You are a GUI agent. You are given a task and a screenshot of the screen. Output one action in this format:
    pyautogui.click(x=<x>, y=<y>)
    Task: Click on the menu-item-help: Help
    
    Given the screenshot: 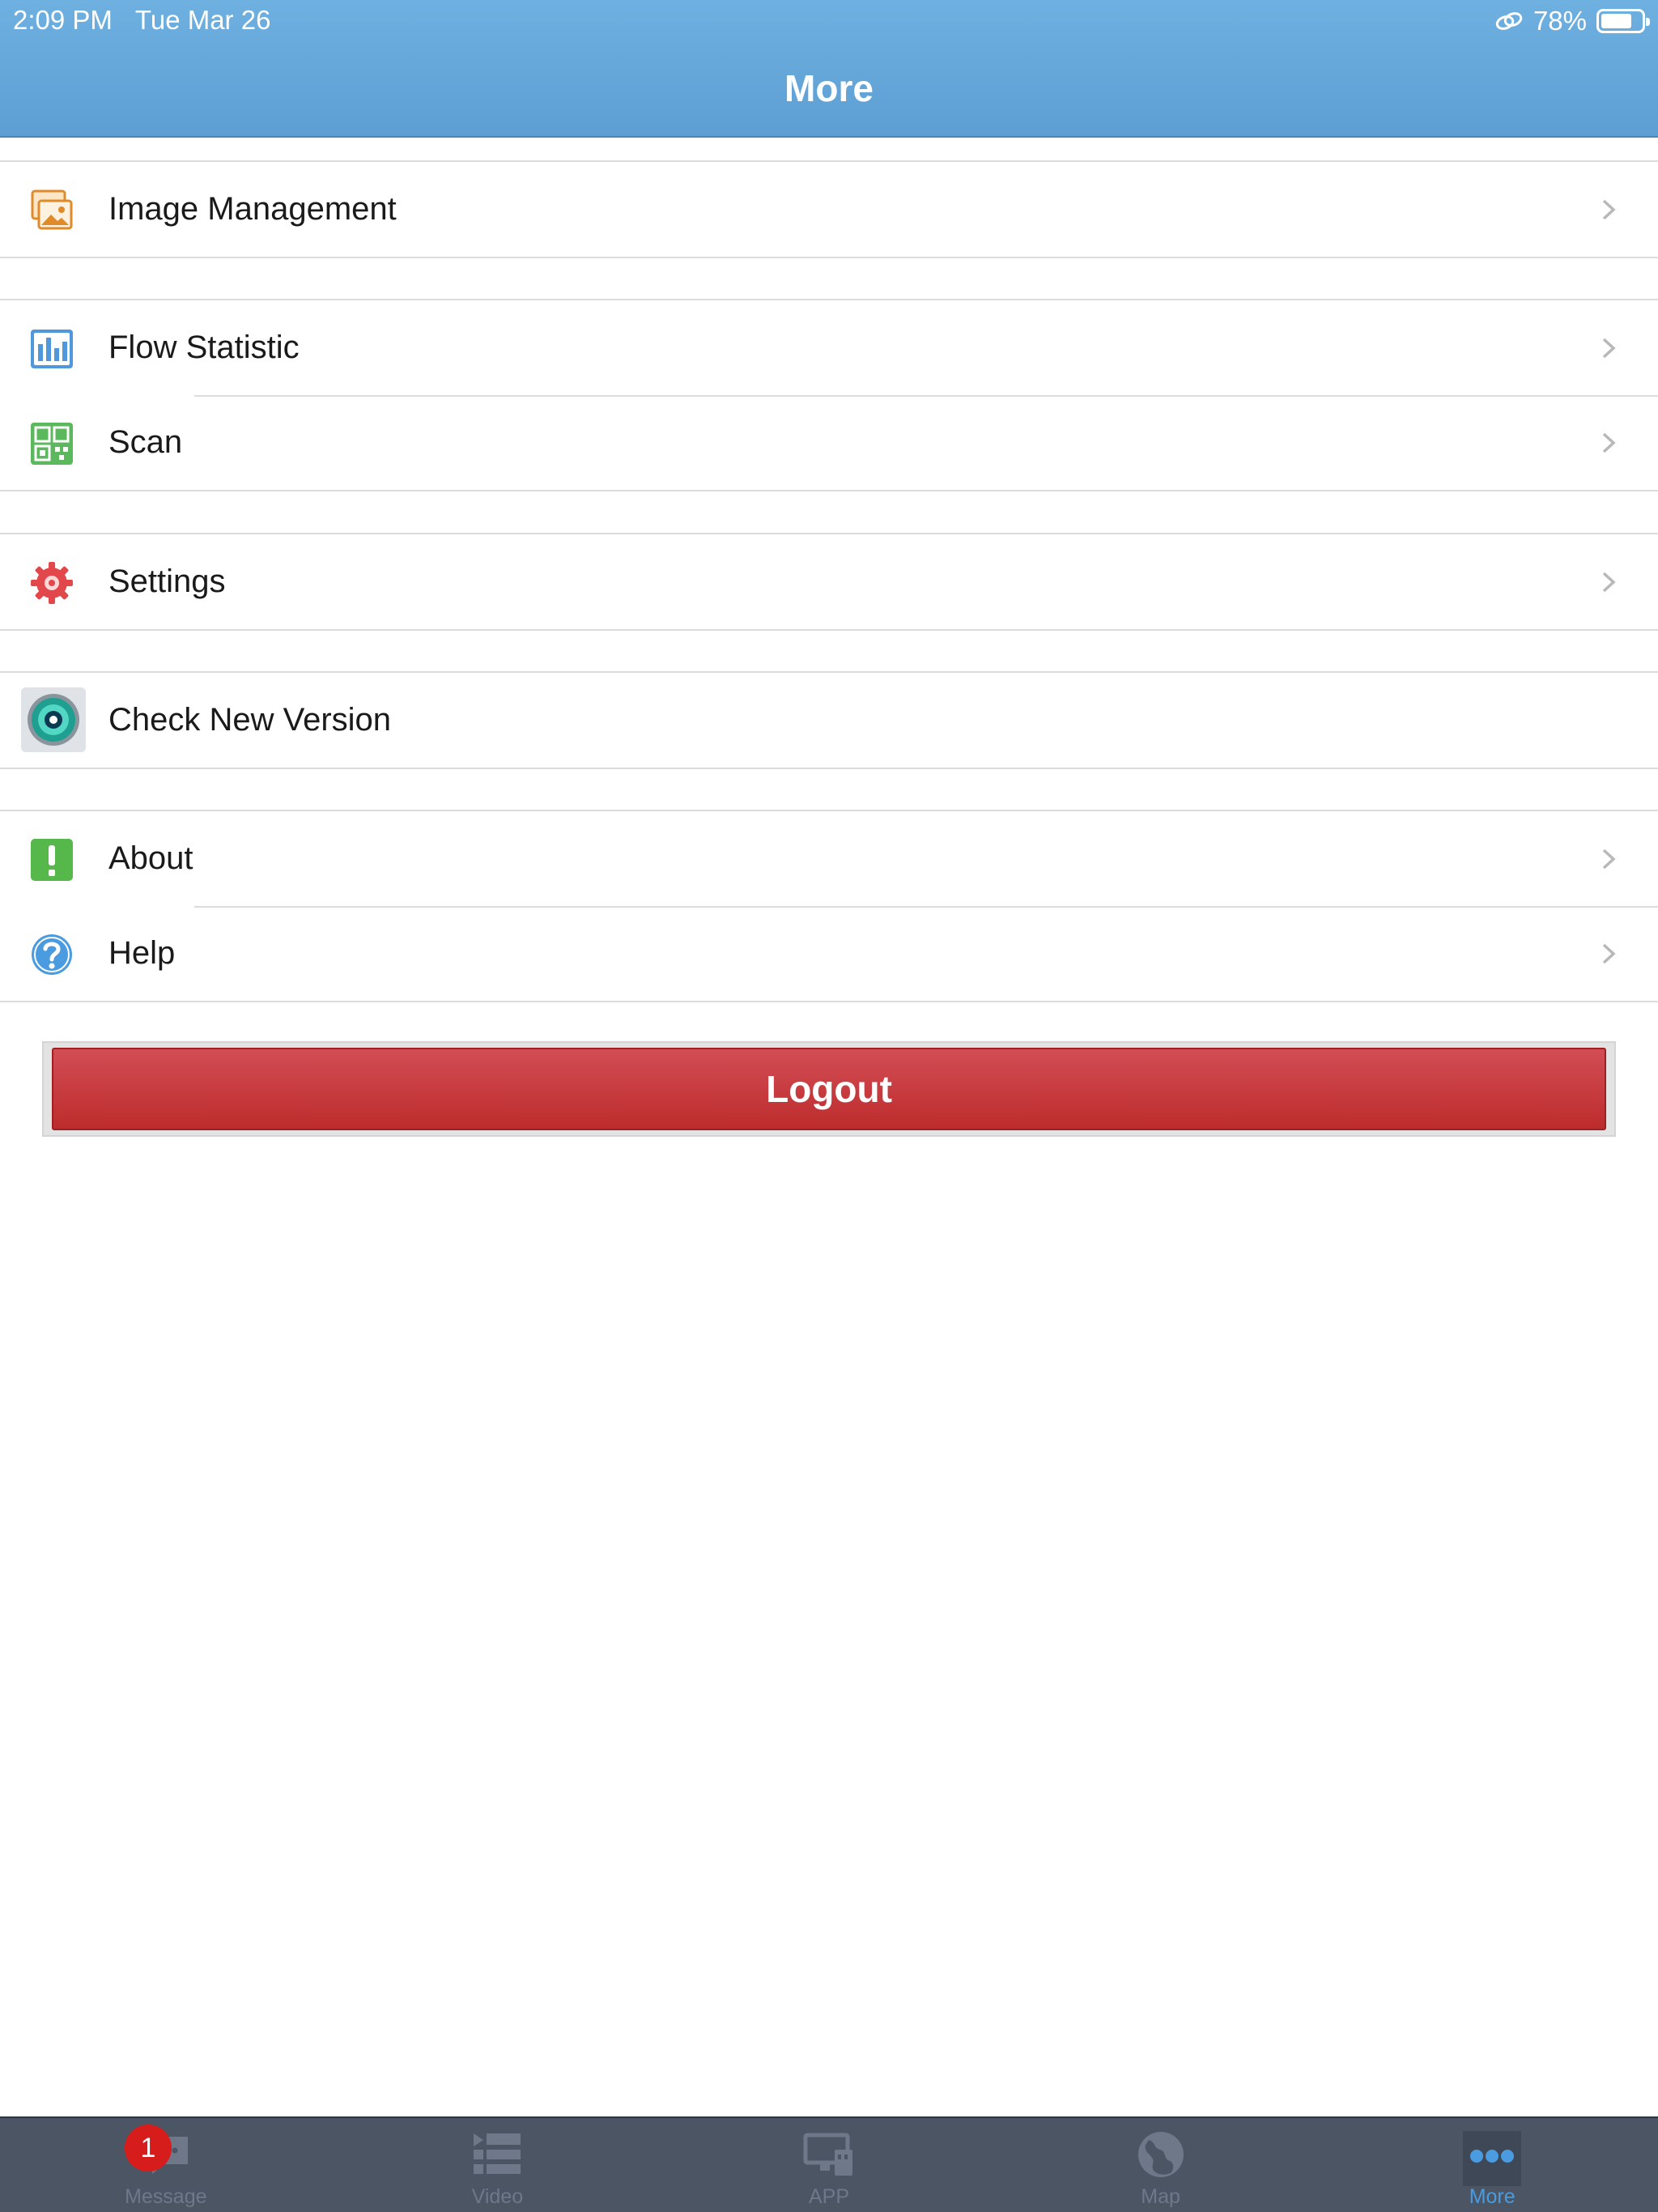 What is the action you would take?
    pyautogui.click(x=829, y=953)
    